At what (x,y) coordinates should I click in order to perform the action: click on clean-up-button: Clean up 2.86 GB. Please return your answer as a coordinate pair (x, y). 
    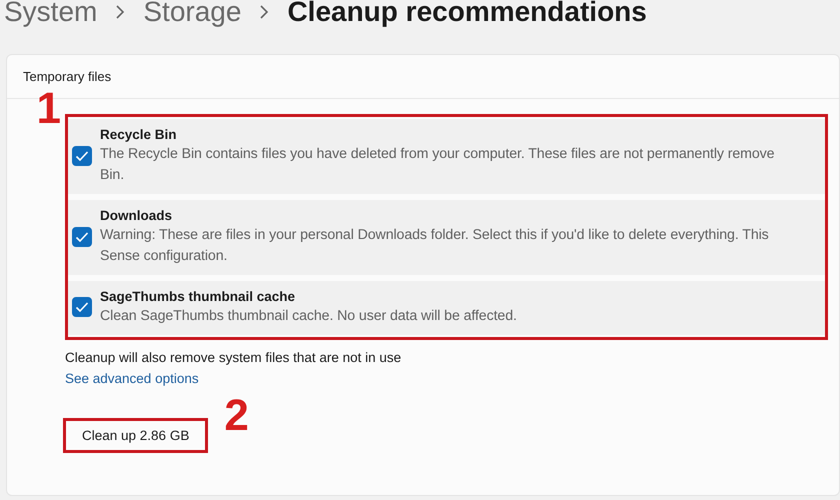
    Looking at the image, I should click on (135, 435).